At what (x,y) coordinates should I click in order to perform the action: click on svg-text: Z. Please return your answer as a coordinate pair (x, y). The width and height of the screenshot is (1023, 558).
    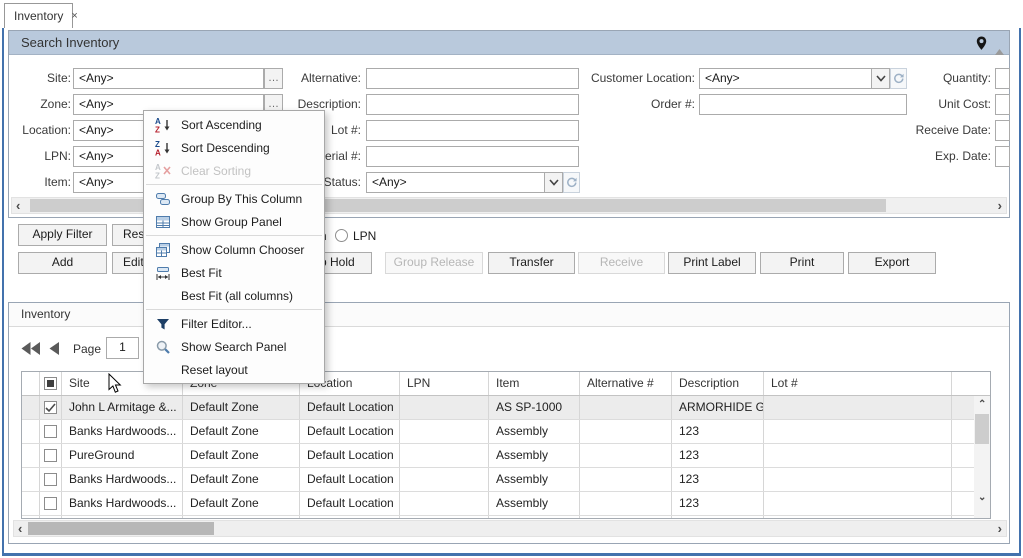
    Looking at the image, I should click on (157, 175).